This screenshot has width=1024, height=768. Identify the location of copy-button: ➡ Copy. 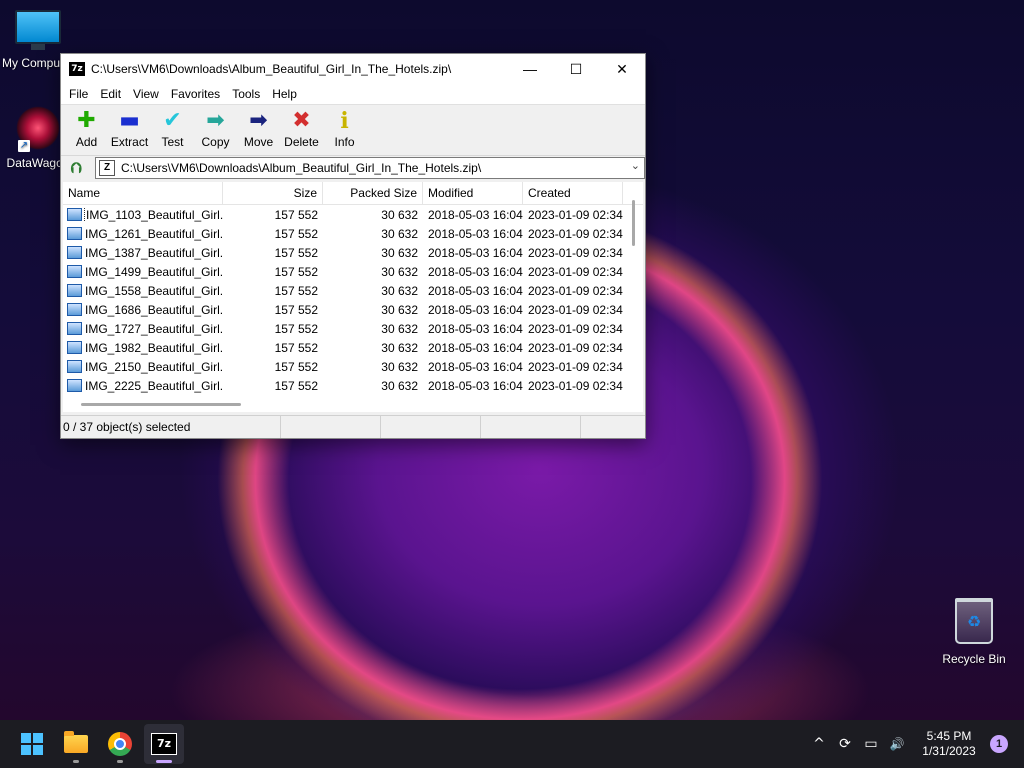
(215, 127).